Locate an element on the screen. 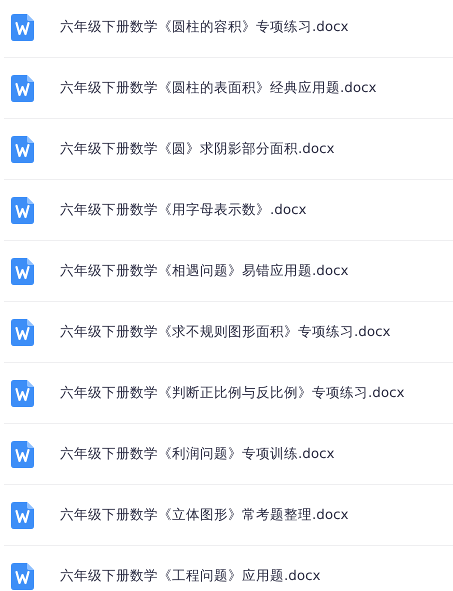  file-name: 六年级下册数学《圆柱的表面积》经典应用题.docx is located at coordinates (218, 88).